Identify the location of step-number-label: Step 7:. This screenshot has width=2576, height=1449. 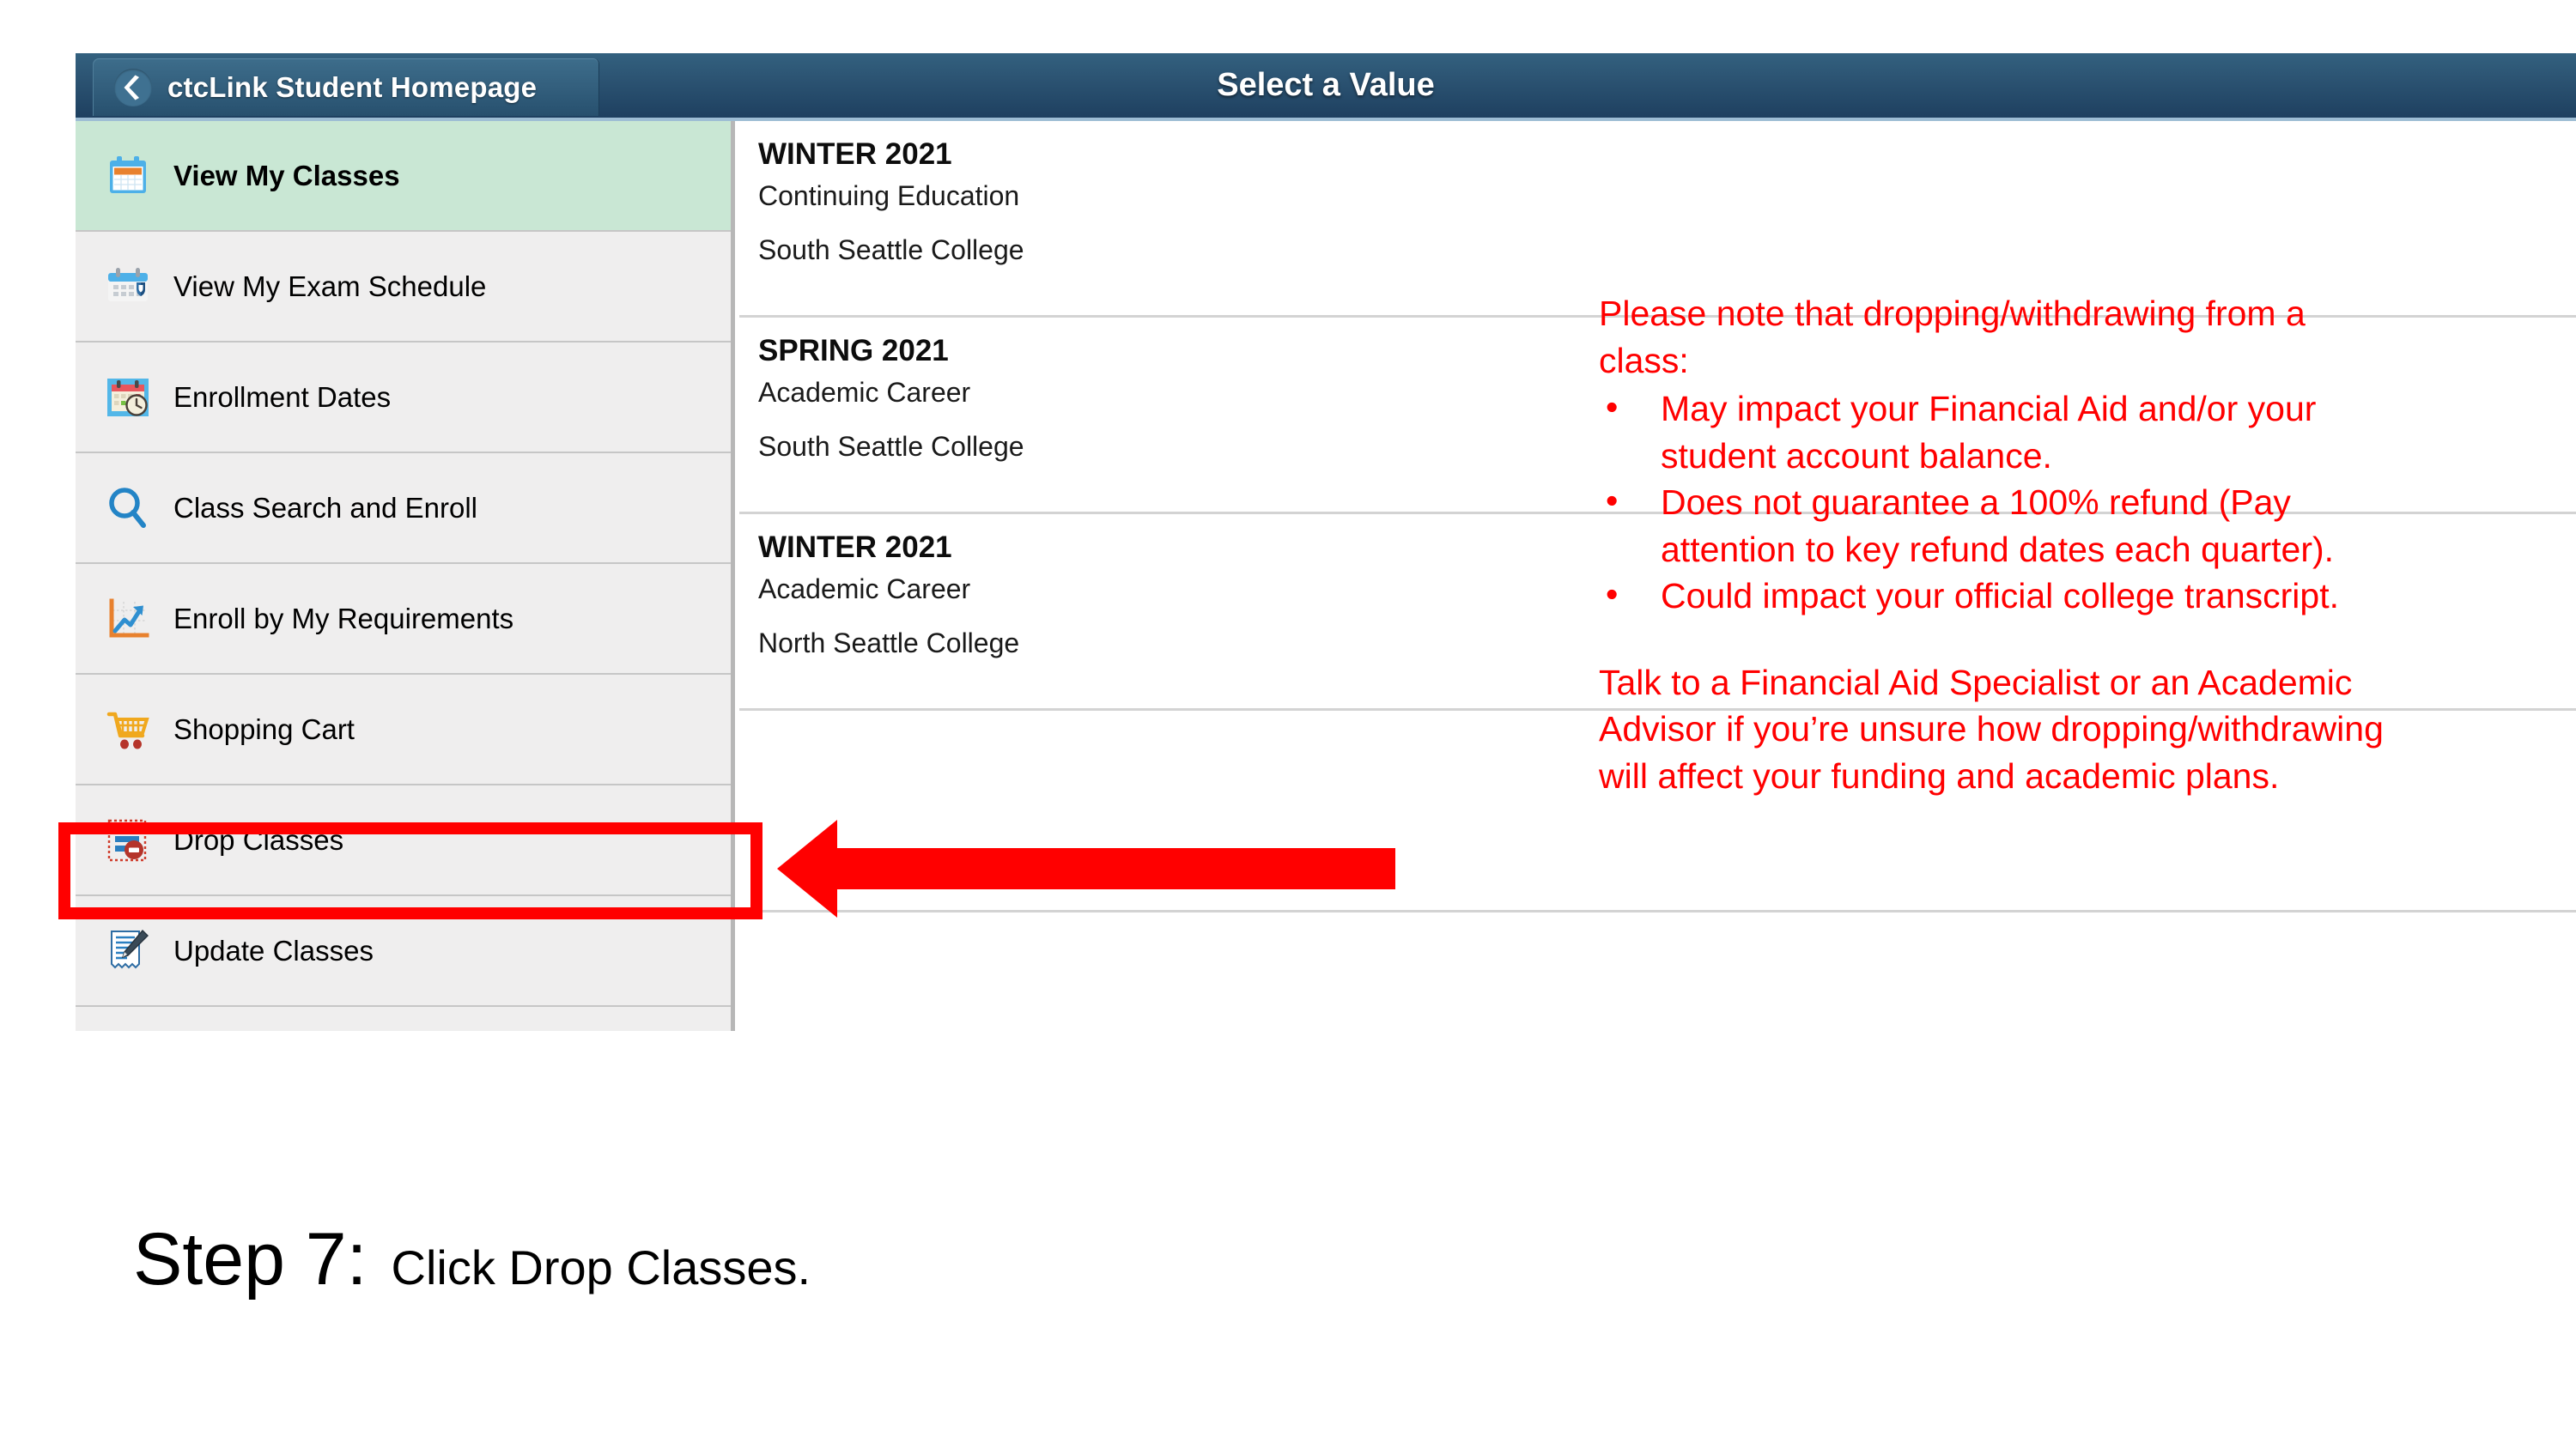
(251, 1259).